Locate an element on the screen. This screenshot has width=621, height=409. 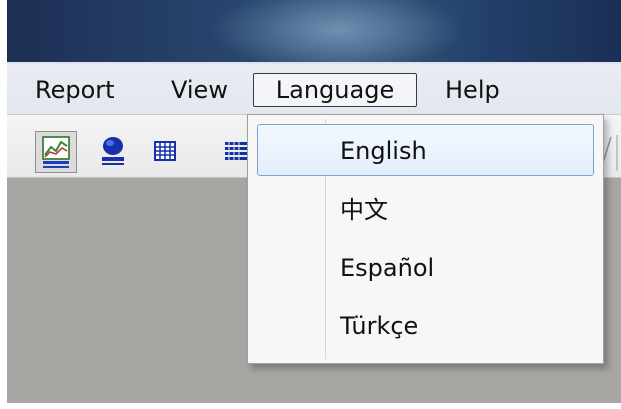
language-option-label: Türkçe is located at coordinates (379, 326).